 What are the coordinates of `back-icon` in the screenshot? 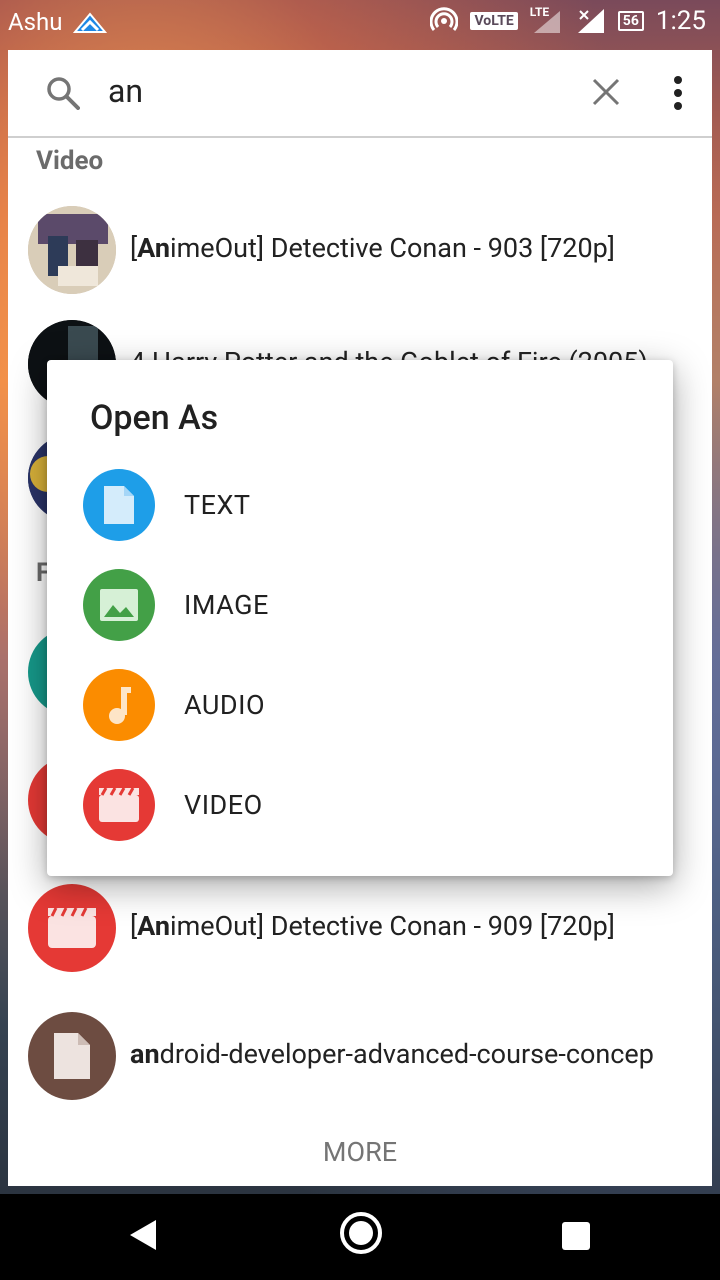 It's located at (143, 1235).